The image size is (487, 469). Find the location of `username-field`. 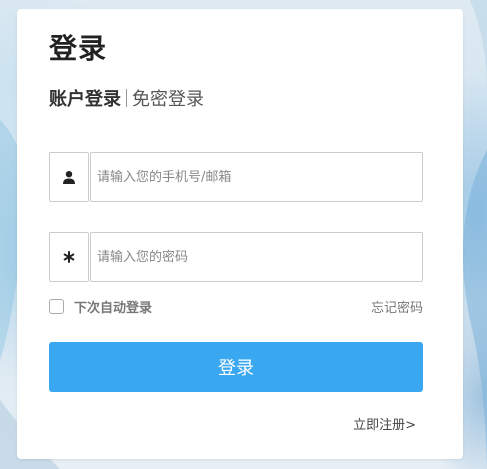

username-field is located at coordinates (236, 177).